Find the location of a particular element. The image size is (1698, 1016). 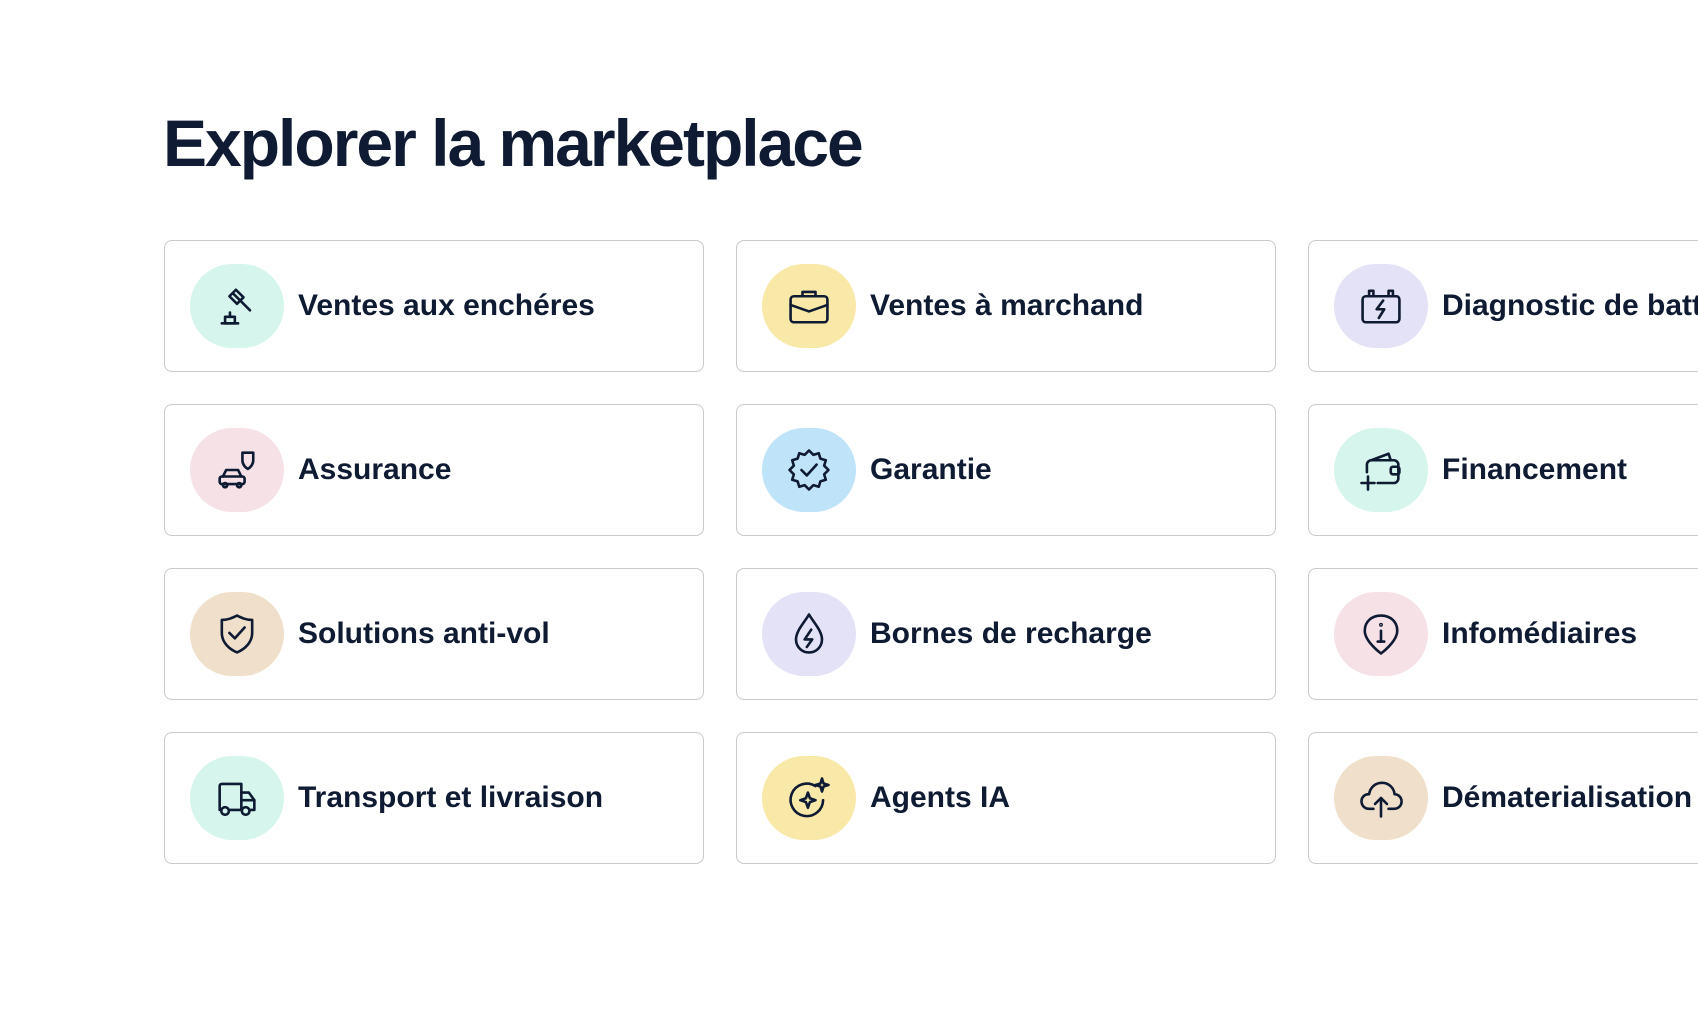

card-assurance: Assurance is located at coordinates (434, 470).